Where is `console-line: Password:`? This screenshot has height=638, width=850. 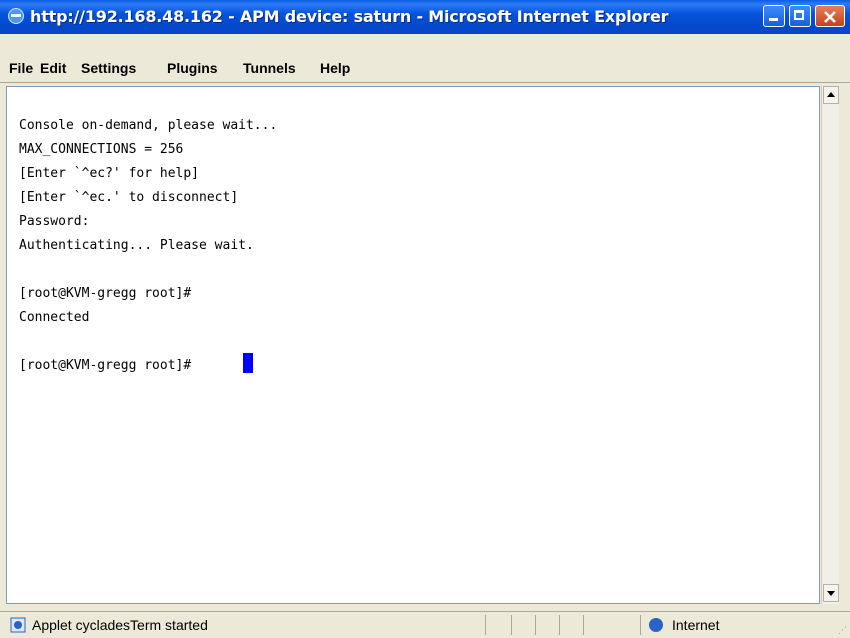
console-line: Password: is located at coordinates (54, 221).